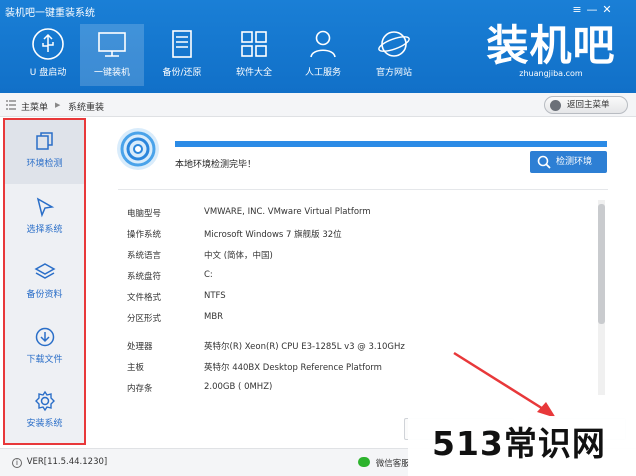 The height and width of the screenshot is (476, 636). I want to click on annotation-arrow-icon, so click(504, 384).